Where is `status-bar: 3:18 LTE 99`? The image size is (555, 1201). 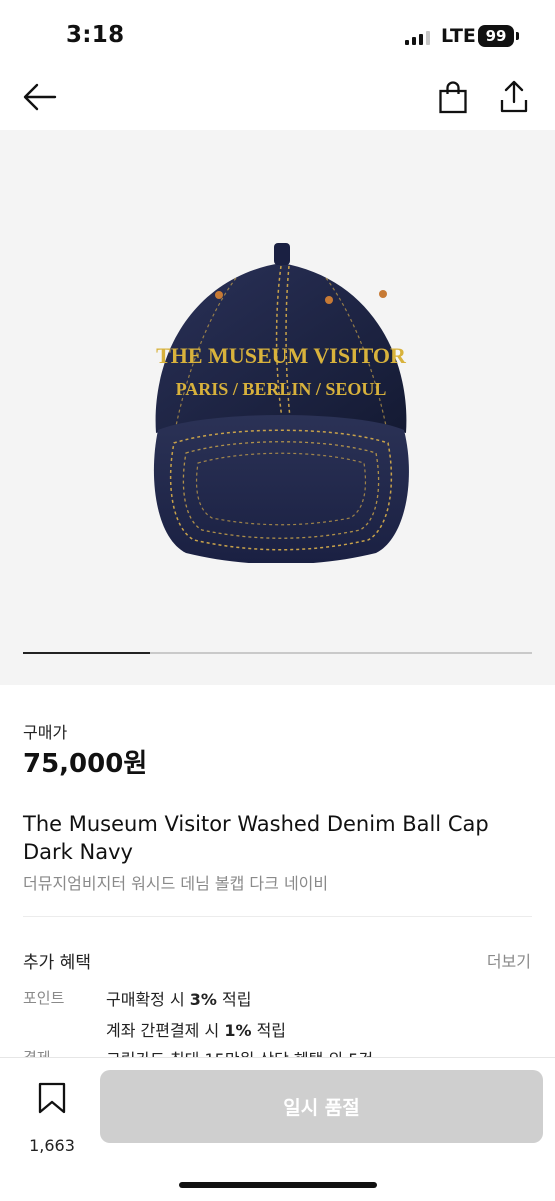
status-bar: 3:18 LTE 99 is located at coordinates (277, 35).